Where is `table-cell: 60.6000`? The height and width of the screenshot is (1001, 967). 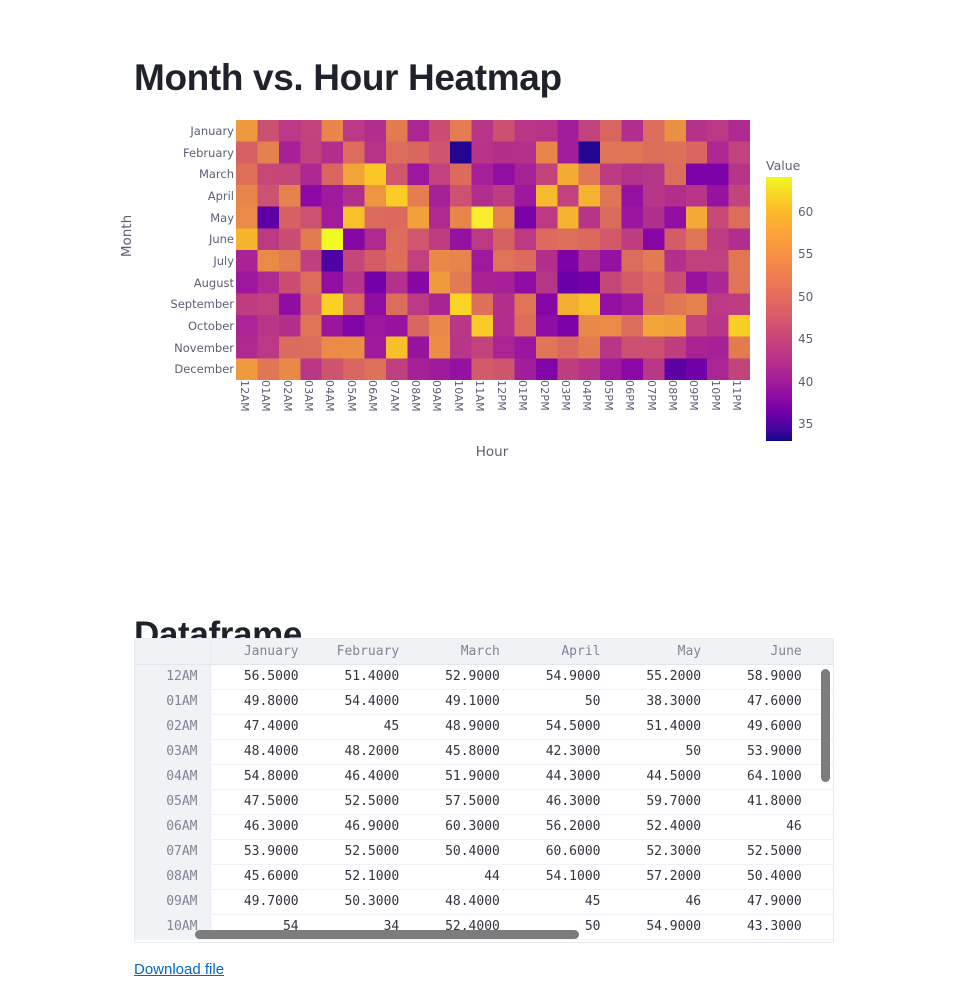 table-cell: 60.6000 is located at coordinates (562, 852).